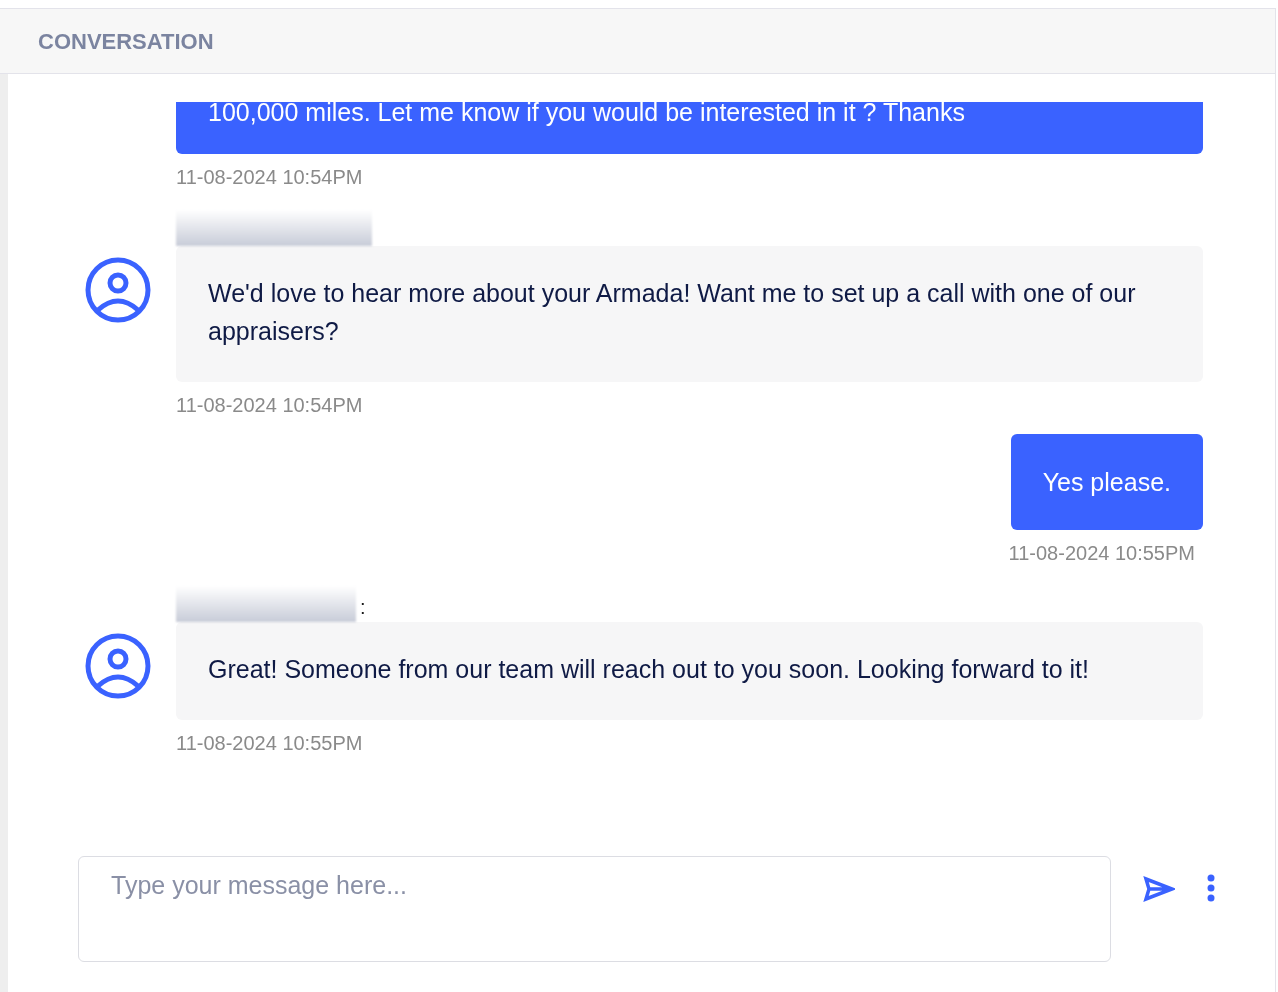 The height and width of the screenshot is (992, 1278). I want to click on panel-title: CONVERSATION, so click(126, 41).